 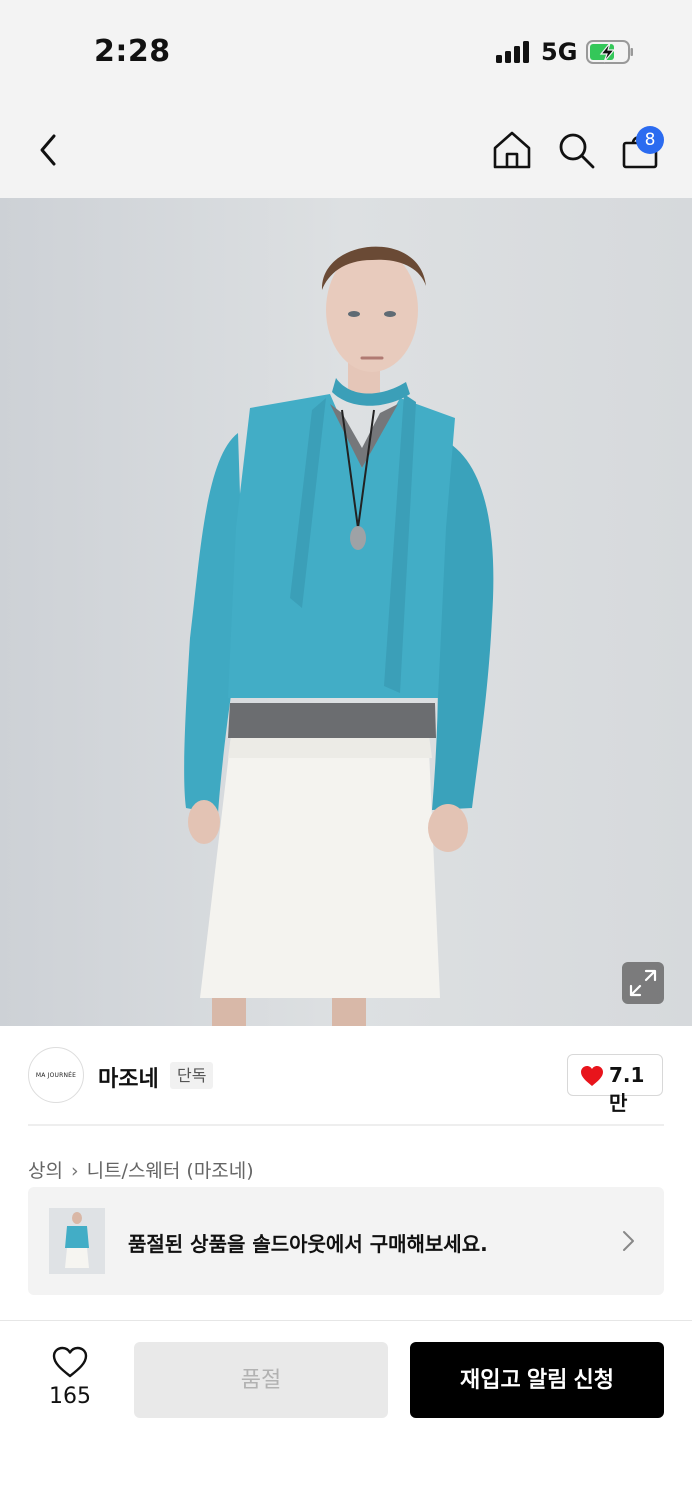 What do you see at coordinates (170, 1169) in the screenshot?
I see `breadcrumb-item-subcategory: 니트/스웨터 (마조네)` at bounding box center [170, 1169].